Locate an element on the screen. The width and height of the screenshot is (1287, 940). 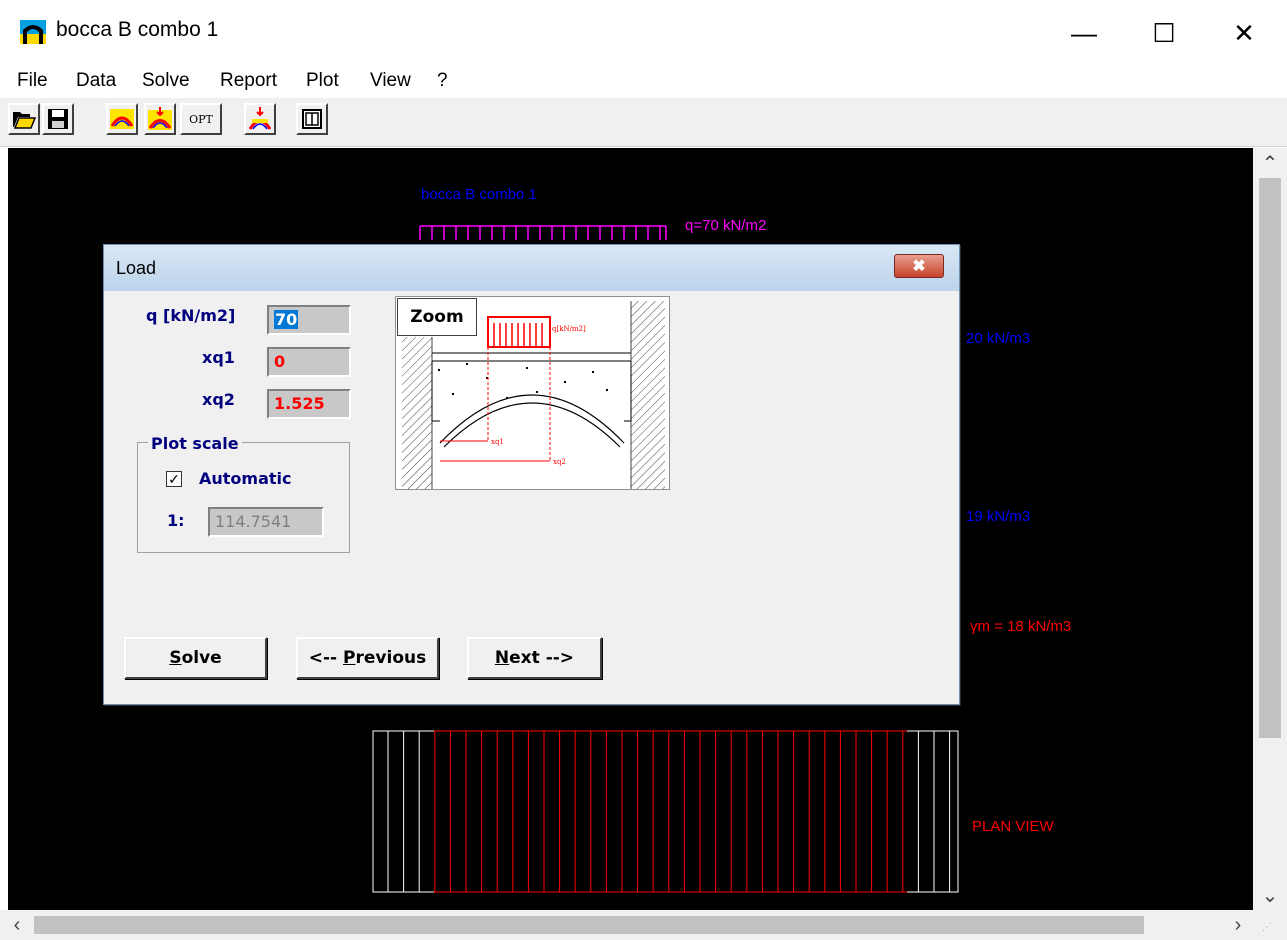
scale-input: 114.7541 is located at coordinates (266, 522).